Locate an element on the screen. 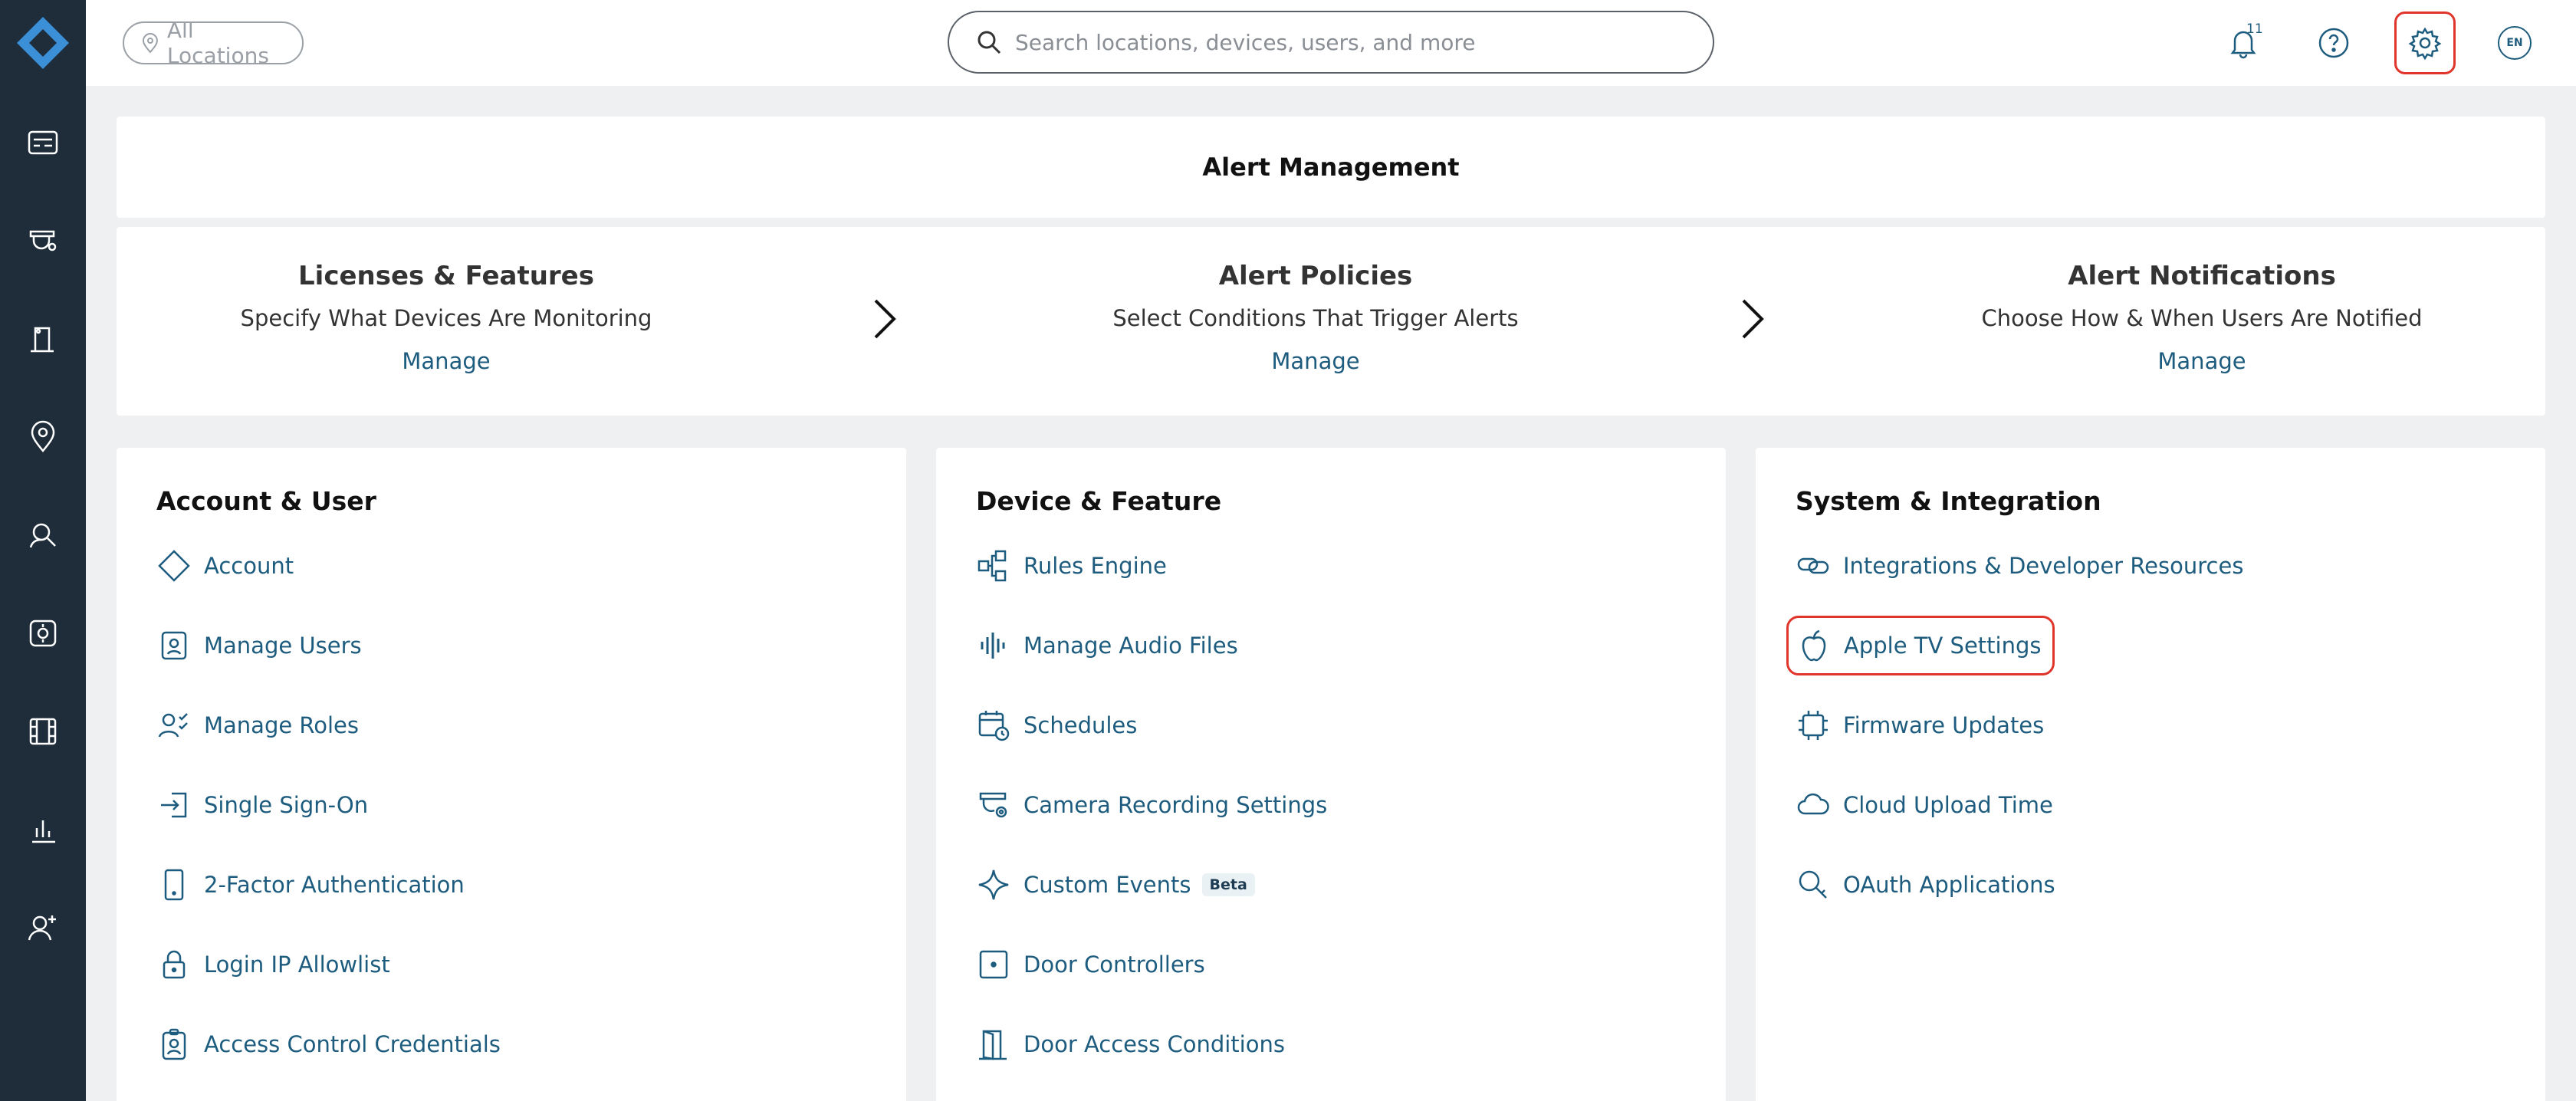 Image resolution: width=2576 pixels, height=1101 pixels. sign-in-icon is located at coordinates (174, 805).